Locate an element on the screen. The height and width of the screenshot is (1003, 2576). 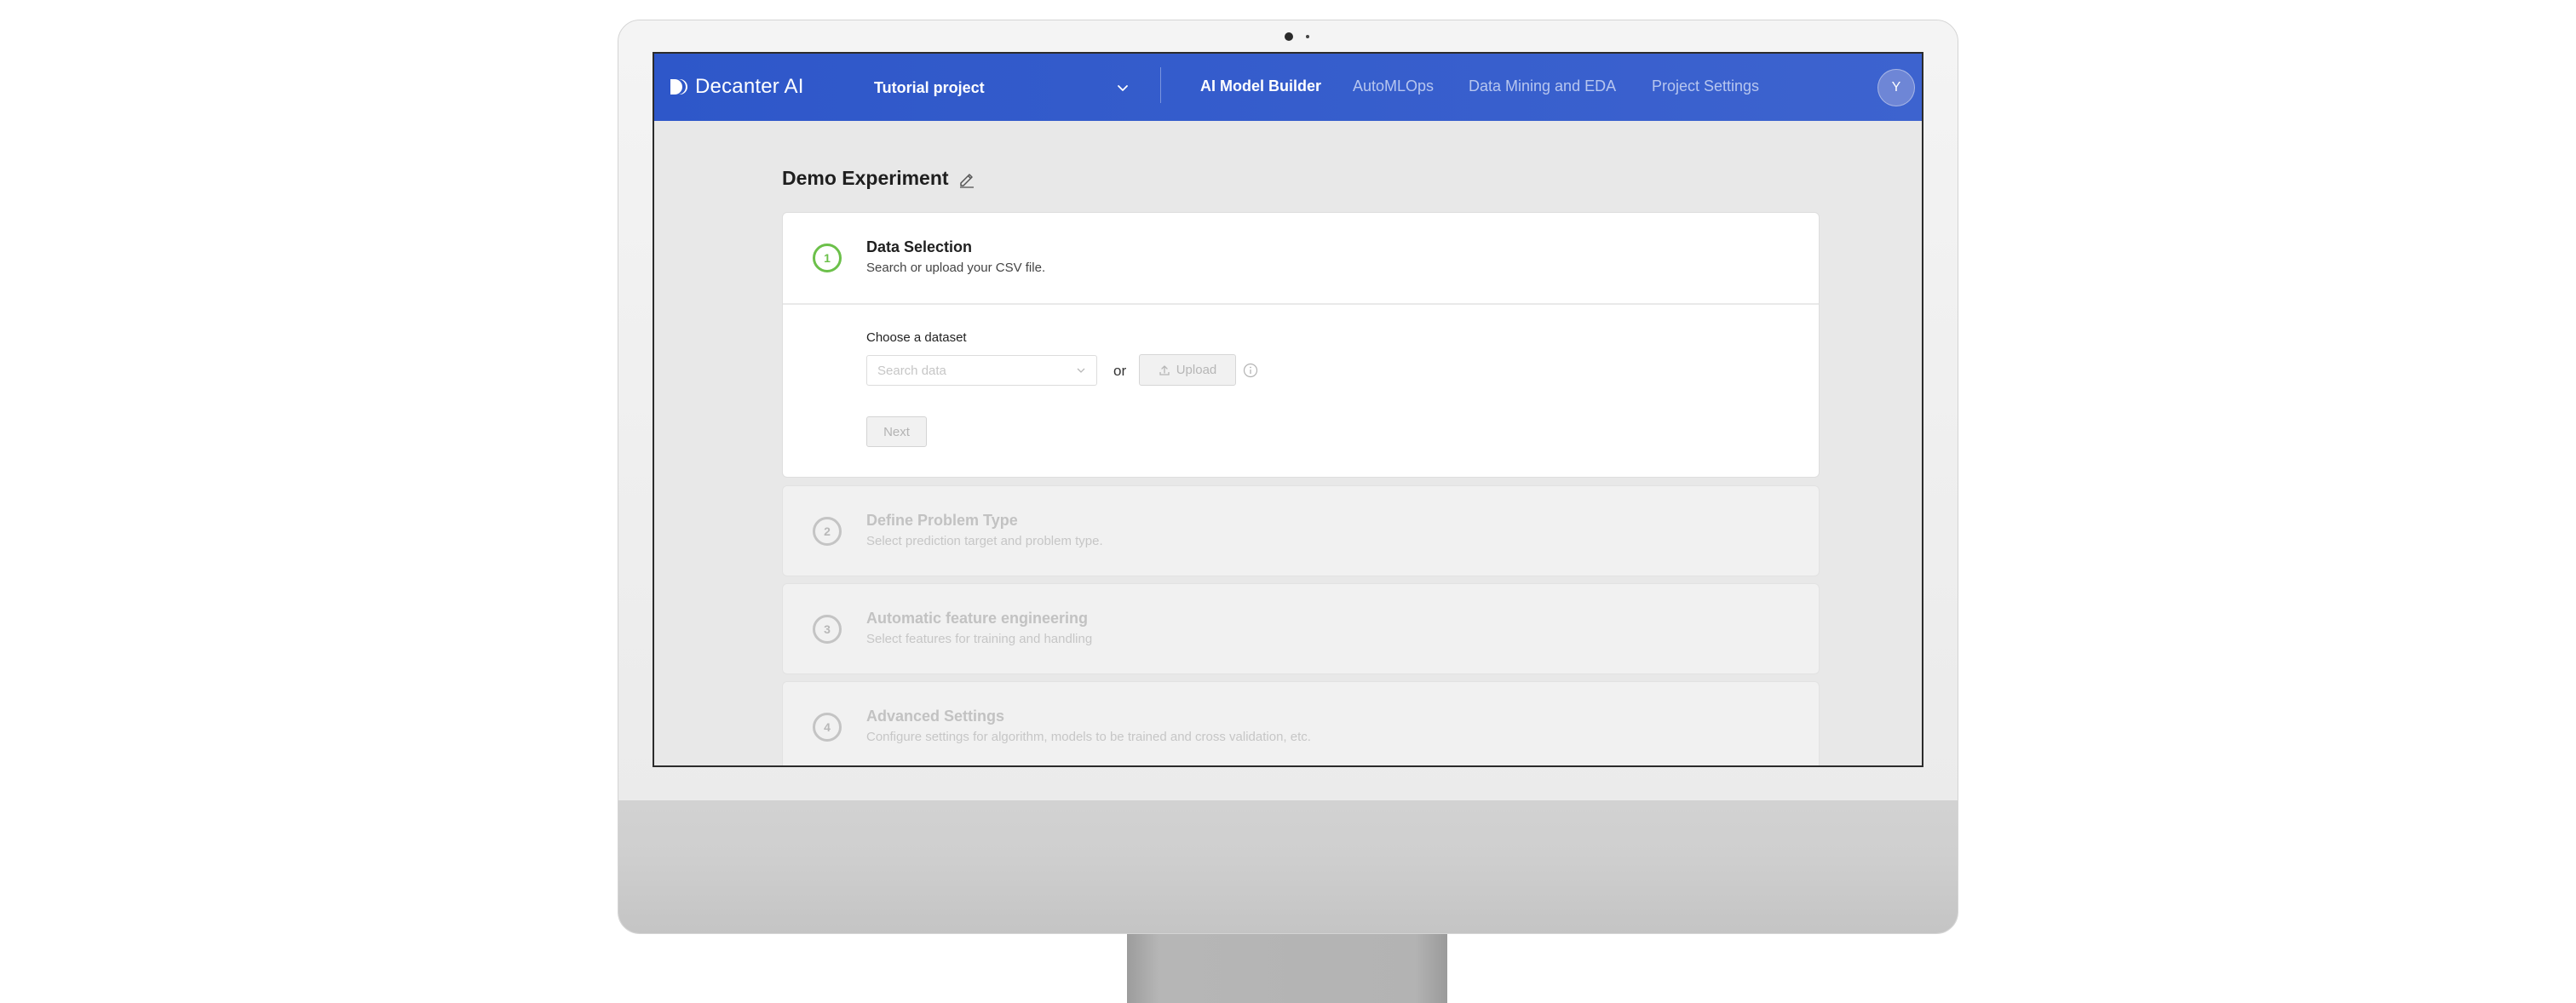
project-name: Tutorial project is located at coordinates (929, 87).